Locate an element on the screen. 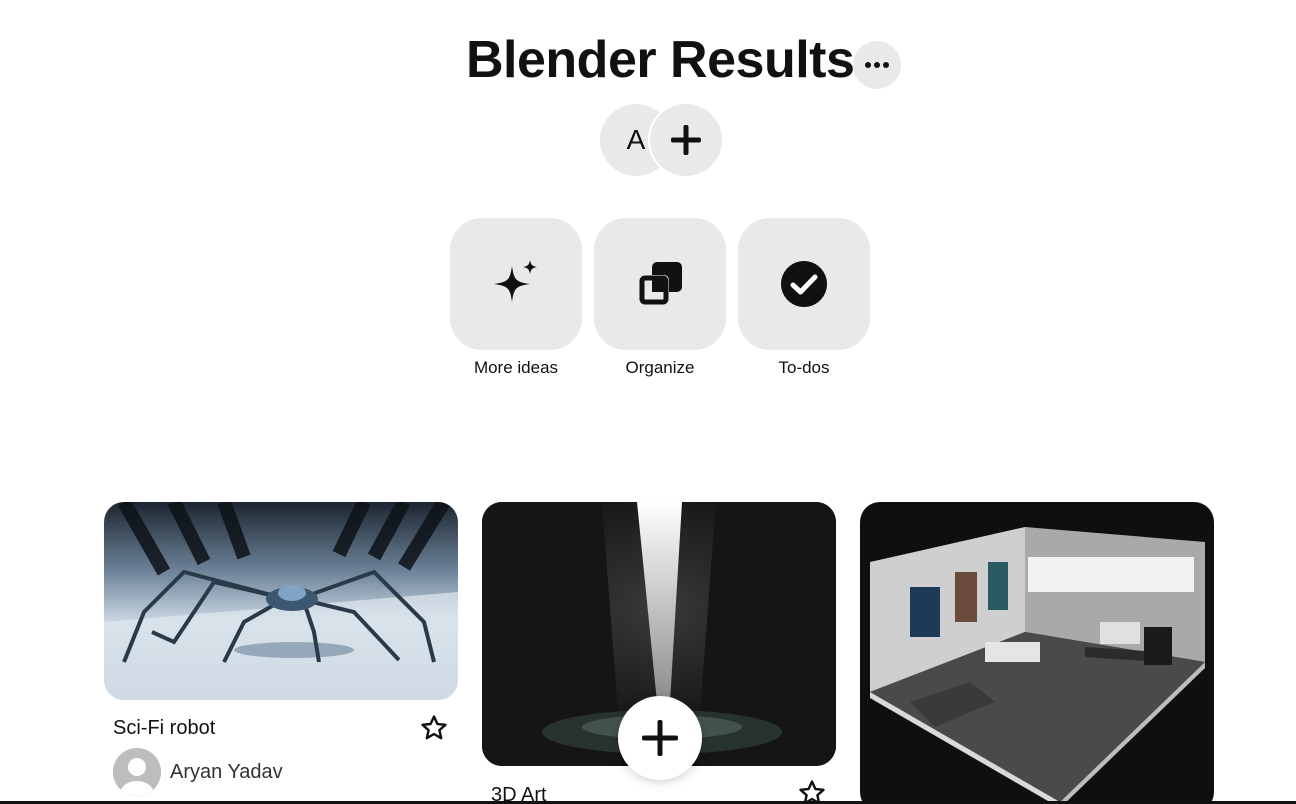 The height and width of the screenshot is (804, 1296). author-avatar is located at coordinates (137, 772).